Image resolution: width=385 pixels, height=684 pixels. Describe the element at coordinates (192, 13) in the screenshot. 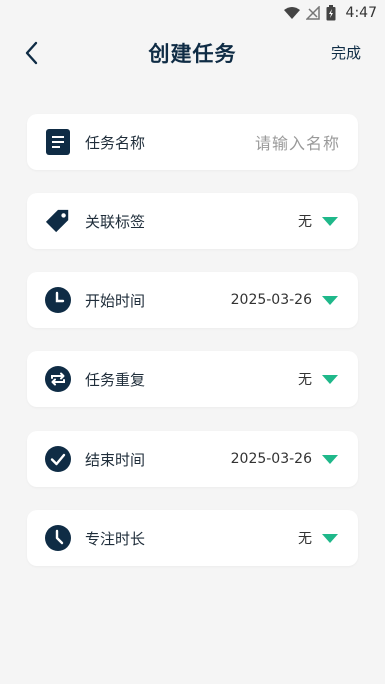

I see `status-bar: 4:47` at that location.